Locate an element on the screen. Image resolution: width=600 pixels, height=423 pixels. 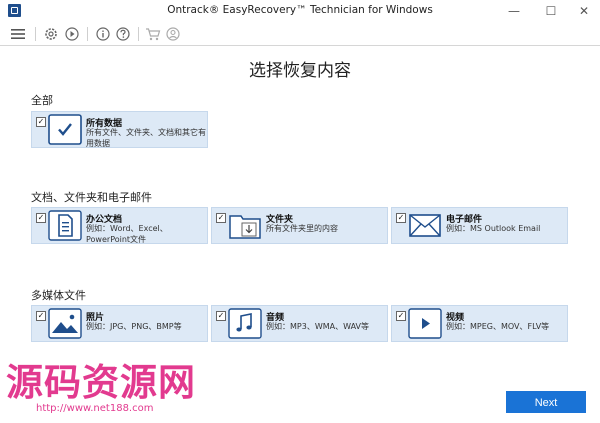
audio-checkbox: ✓ is located at coordinates (221, 316).